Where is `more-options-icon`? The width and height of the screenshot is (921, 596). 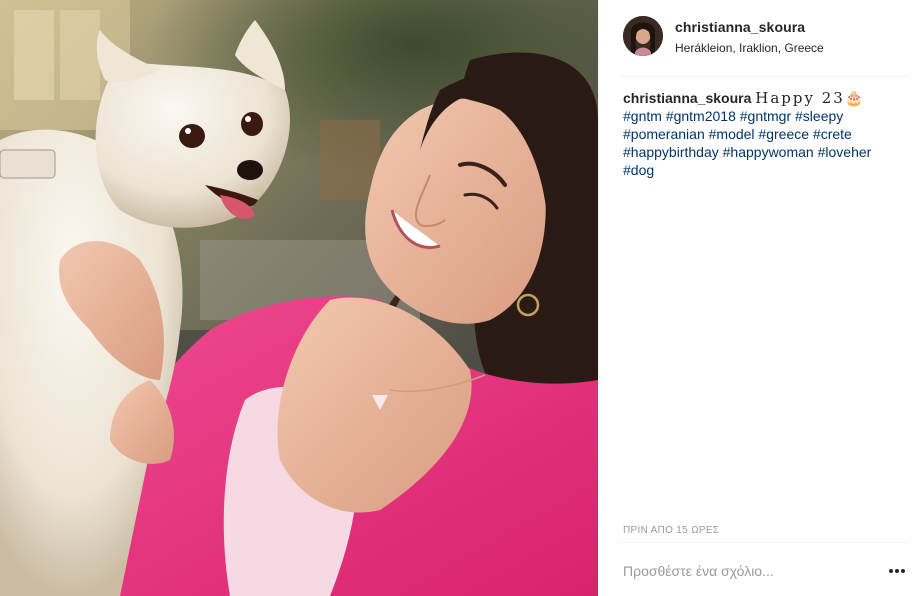 more-options-icon is located at coordinates (897, 571).